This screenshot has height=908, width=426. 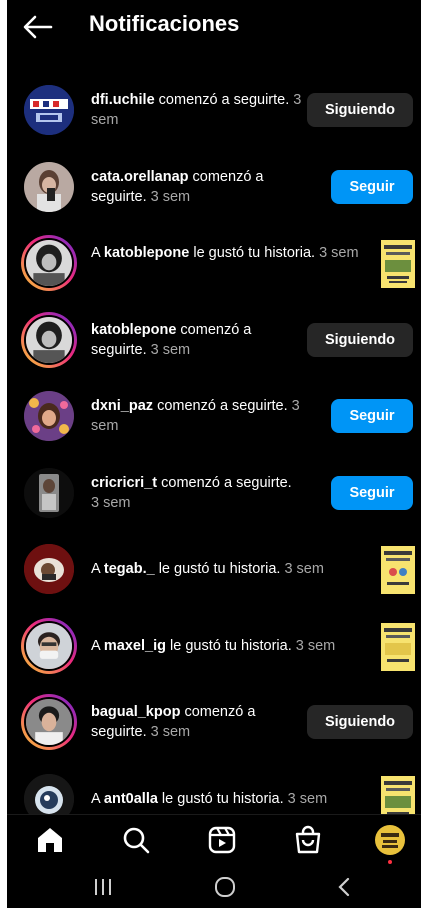 I want to click on notification-text: A ant0alla le gustó tu historia. 3 sem, so click(x=225, y=799).